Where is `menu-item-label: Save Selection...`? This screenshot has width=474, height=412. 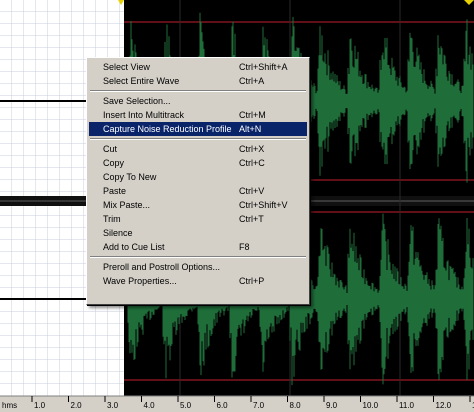 menu-item-label: Save Selection... is located at coordinates (137, 101).